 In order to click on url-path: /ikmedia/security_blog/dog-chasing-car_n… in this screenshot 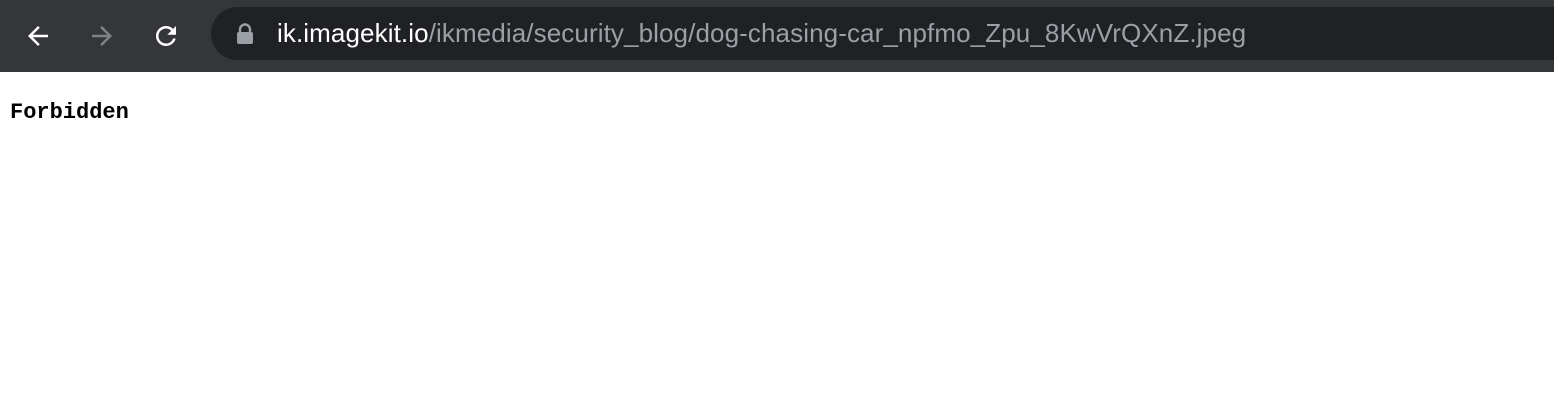, I will do `click(837, 33)`.